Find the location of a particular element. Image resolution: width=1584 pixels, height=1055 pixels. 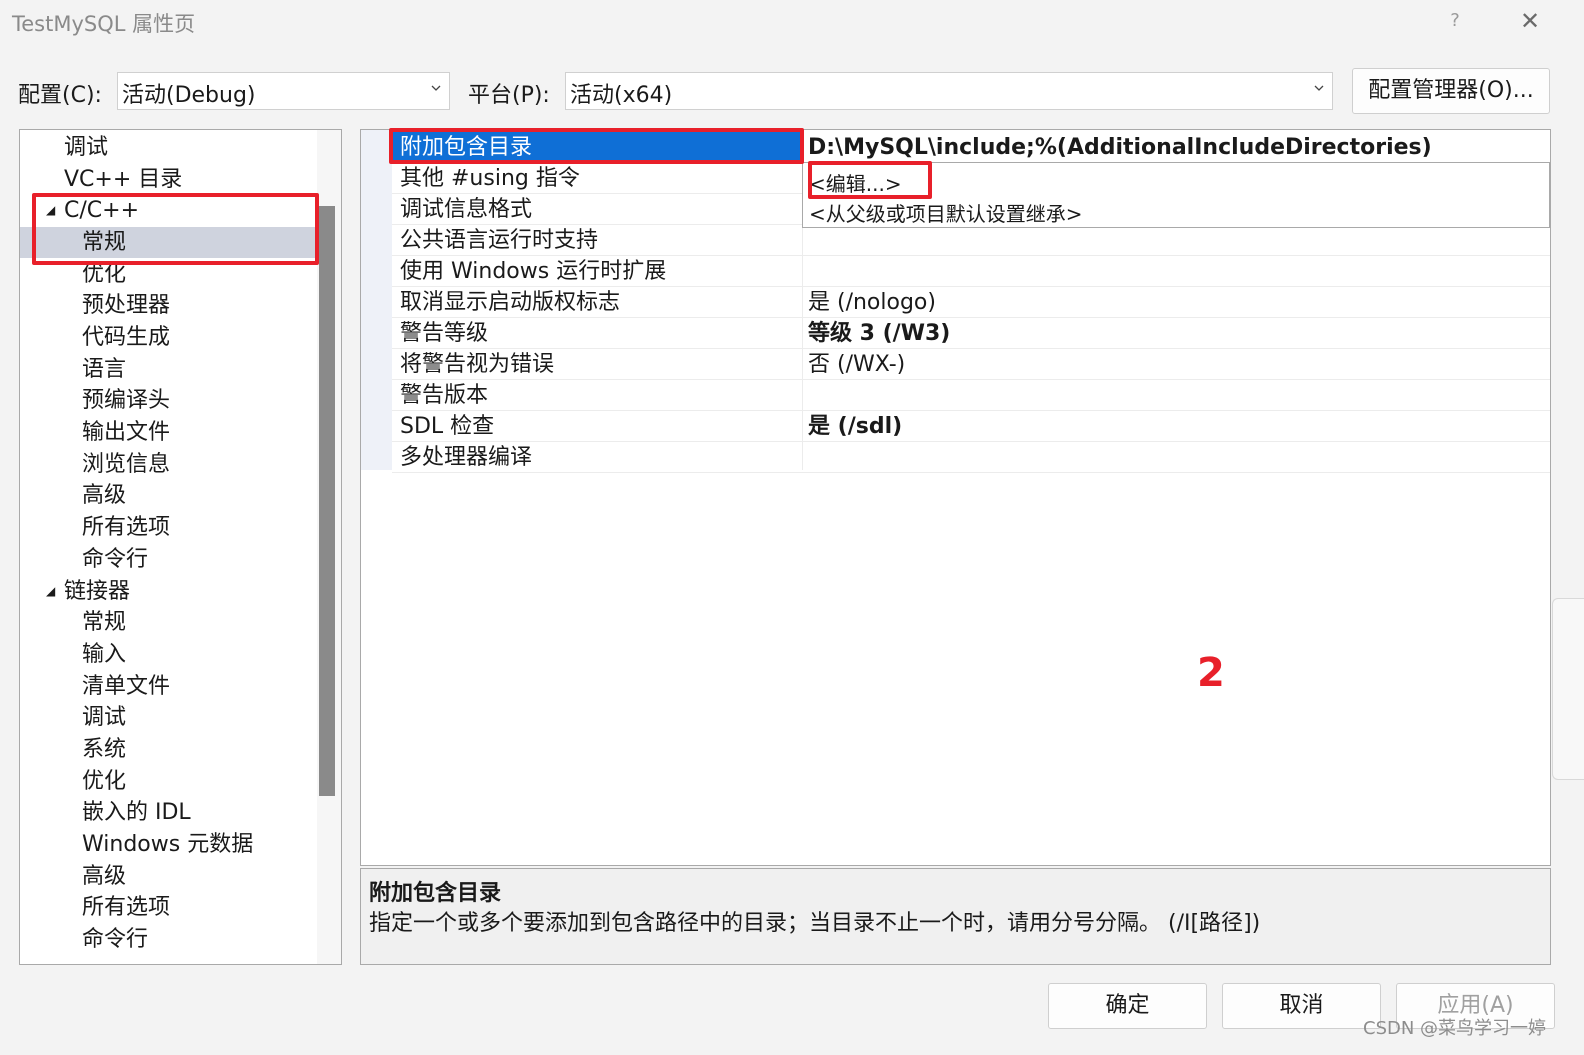

annotation-box-tree is located at coordinates (175, 229).